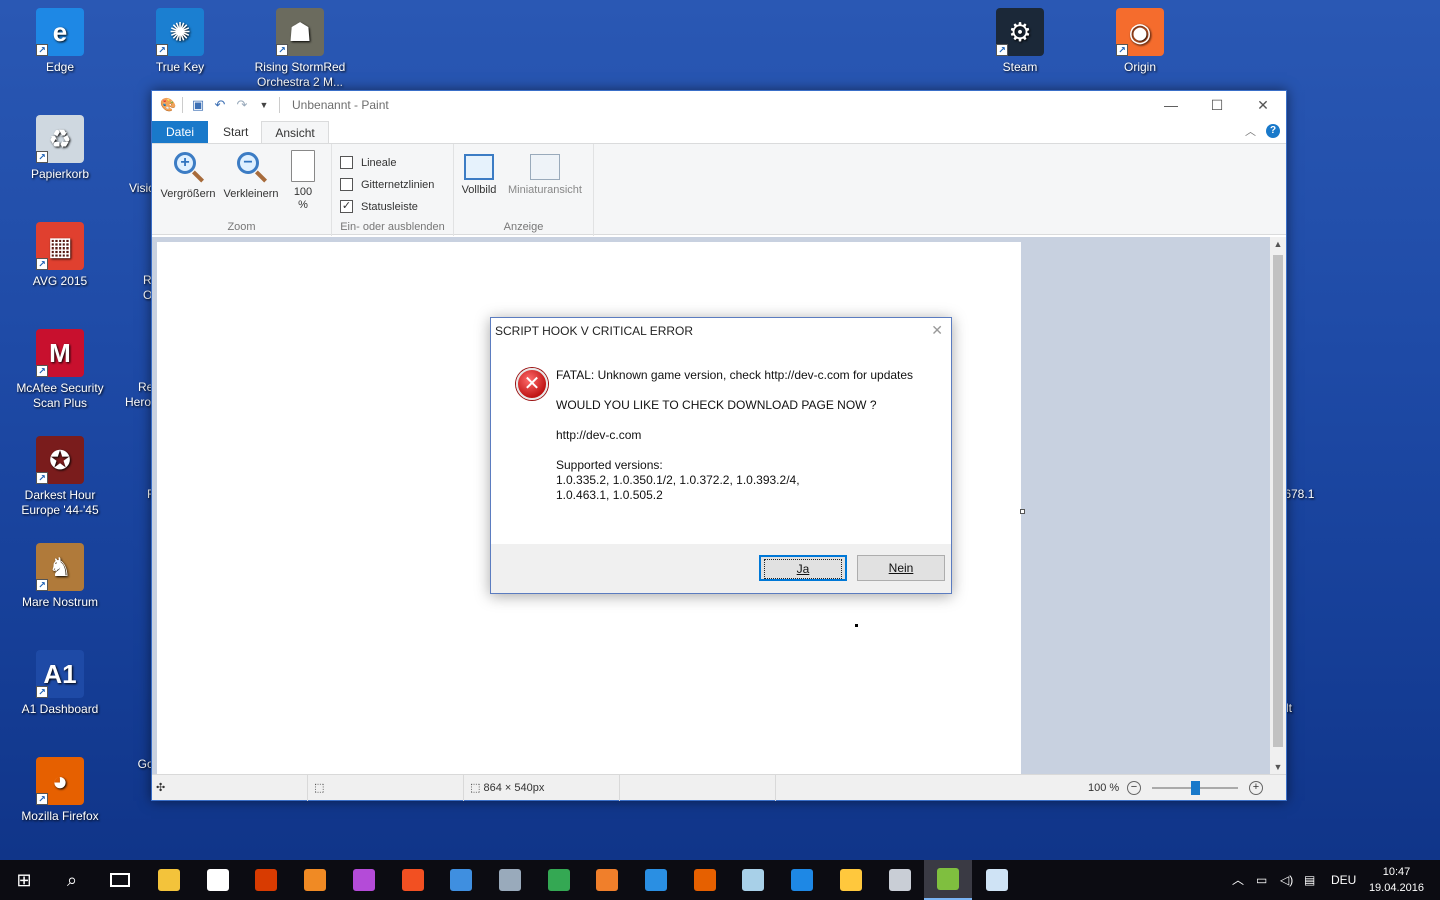 The image size is (1440, 900). What do you see at coordinates (1261, 880) in the screenshot?
I see `network-icon: ▭` at bounding box center [1261, 880].